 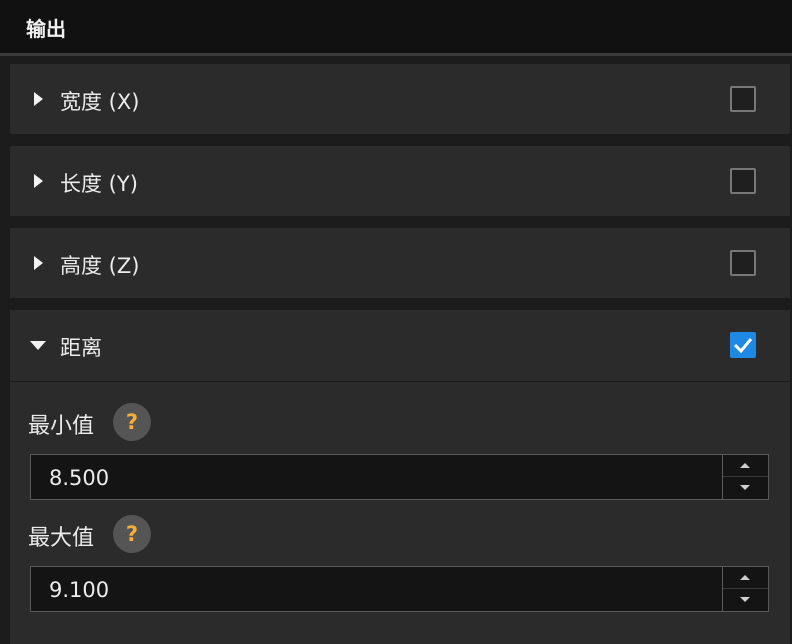 What do you see at coordinates (46, 29) in the screenshot?
I see `panel-title: 输出` at bounding box center [46, 29].